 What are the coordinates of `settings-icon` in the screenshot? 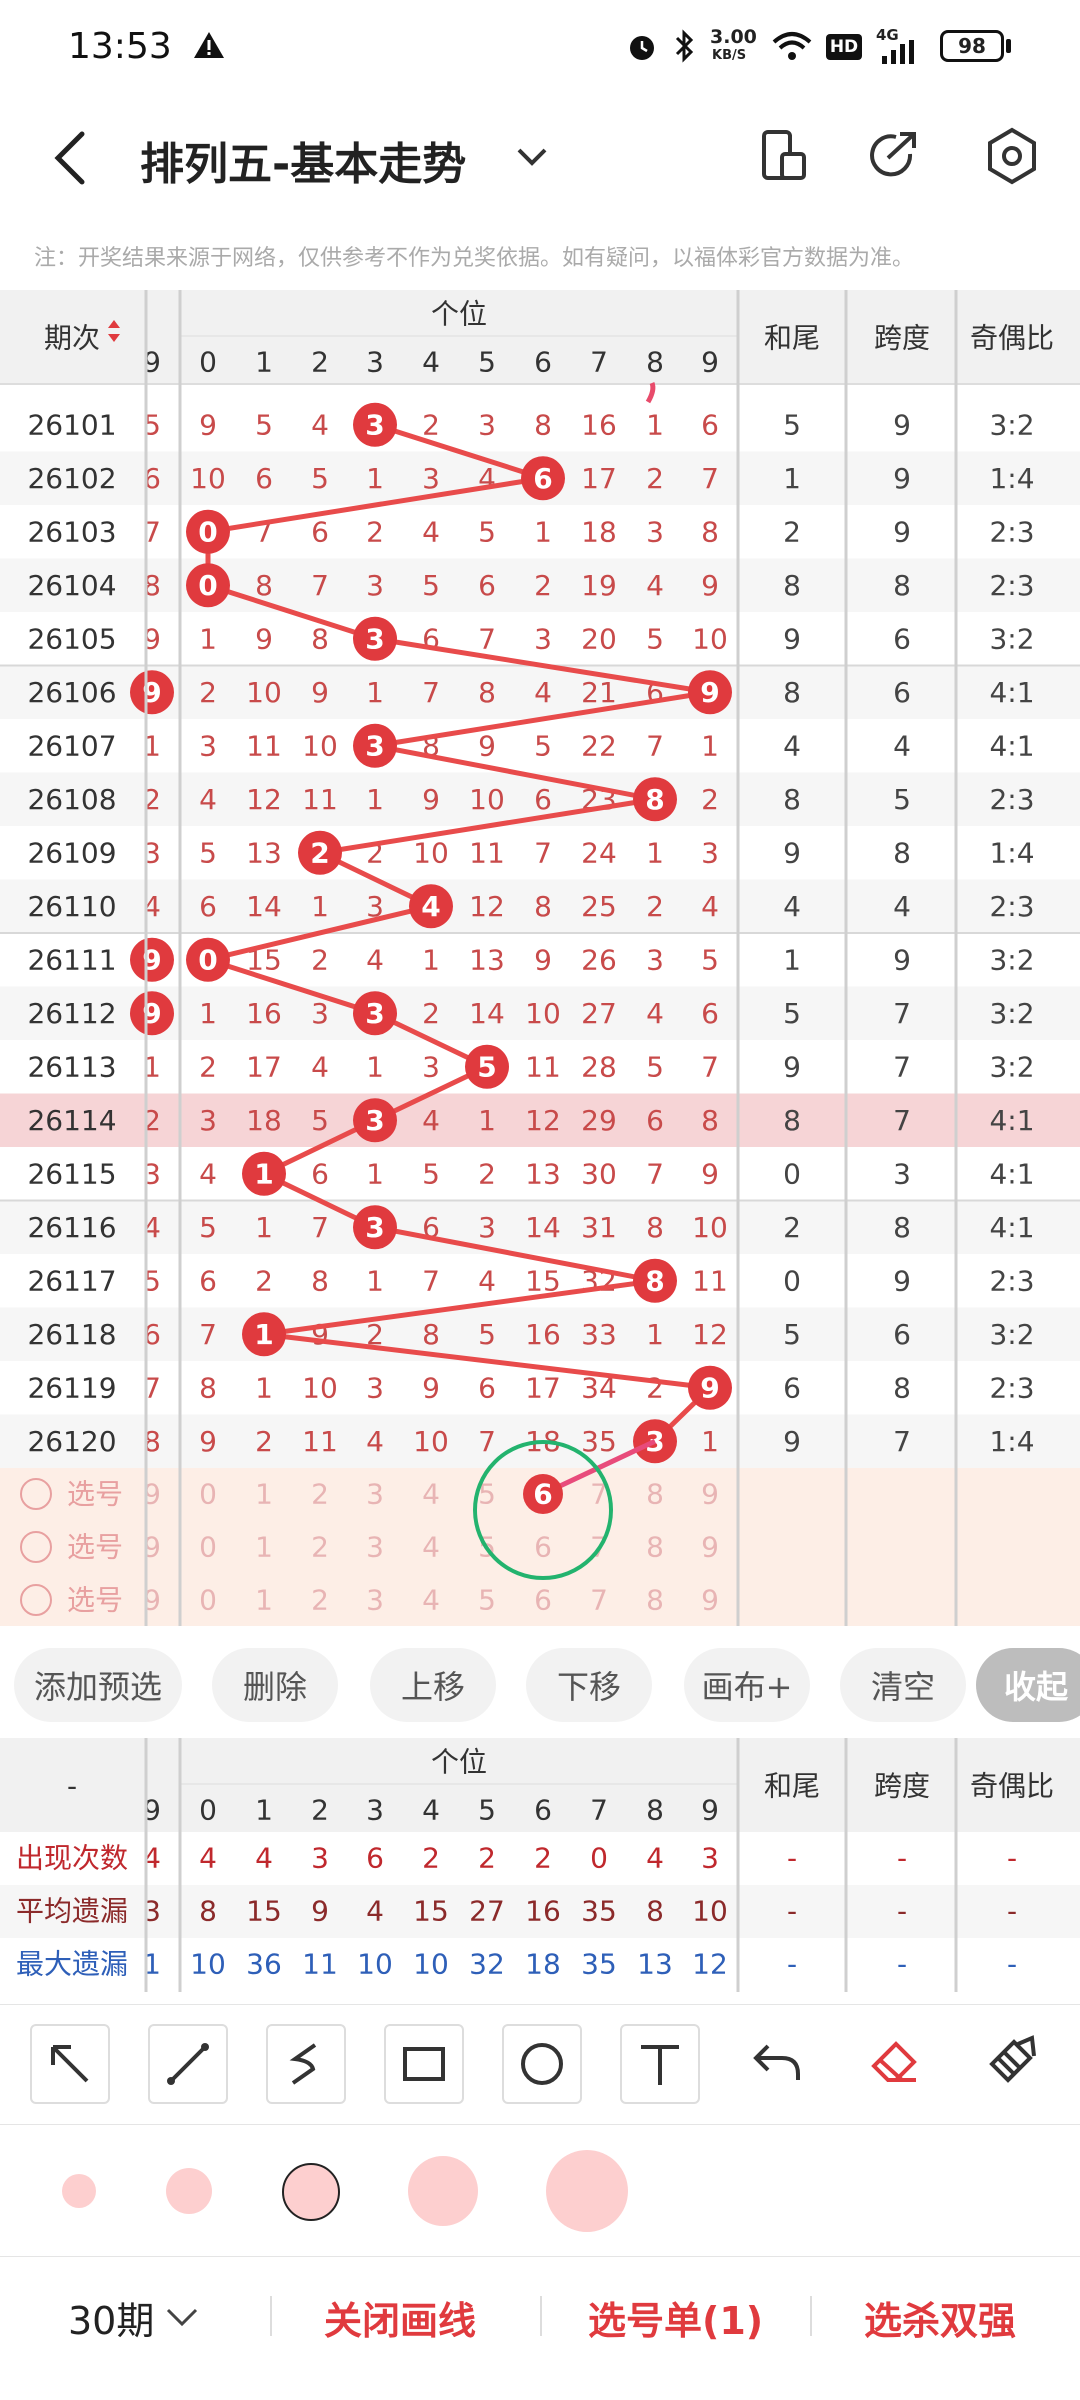 It's located at (1012, 156).